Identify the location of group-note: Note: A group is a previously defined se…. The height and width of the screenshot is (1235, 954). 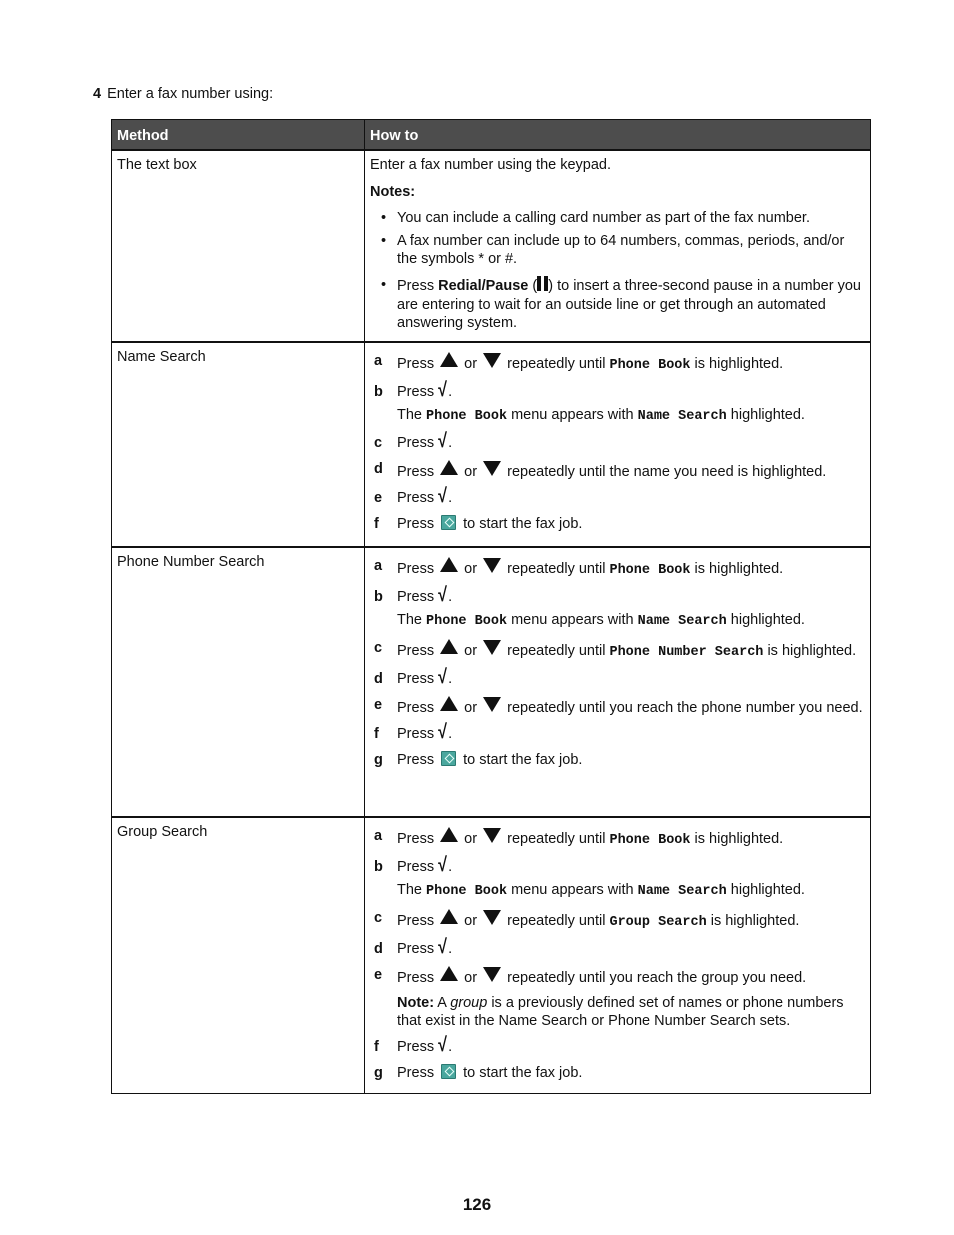
(620, 1012).